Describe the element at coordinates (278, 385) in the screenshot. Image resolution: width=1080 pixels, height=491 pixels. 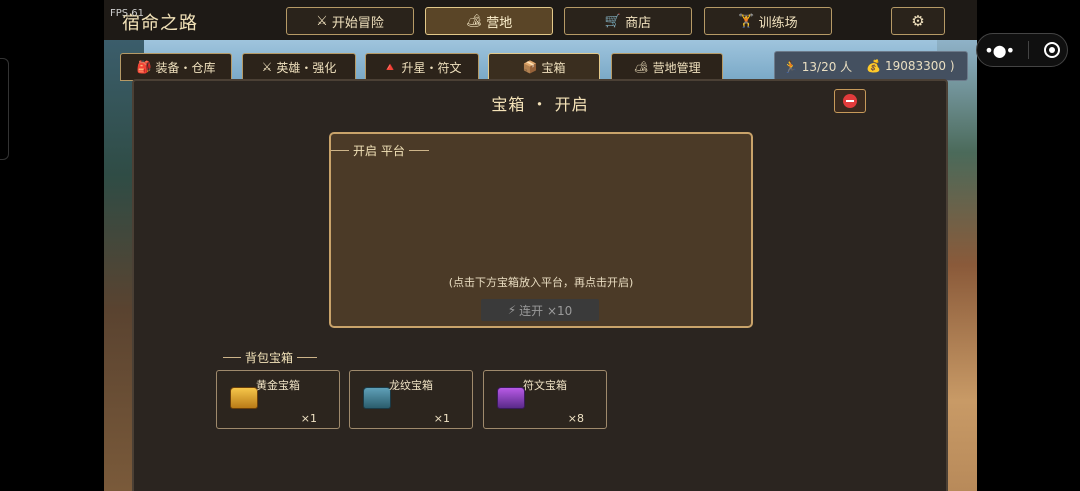
I see `chest-name: 黄金宝箱` at that location.